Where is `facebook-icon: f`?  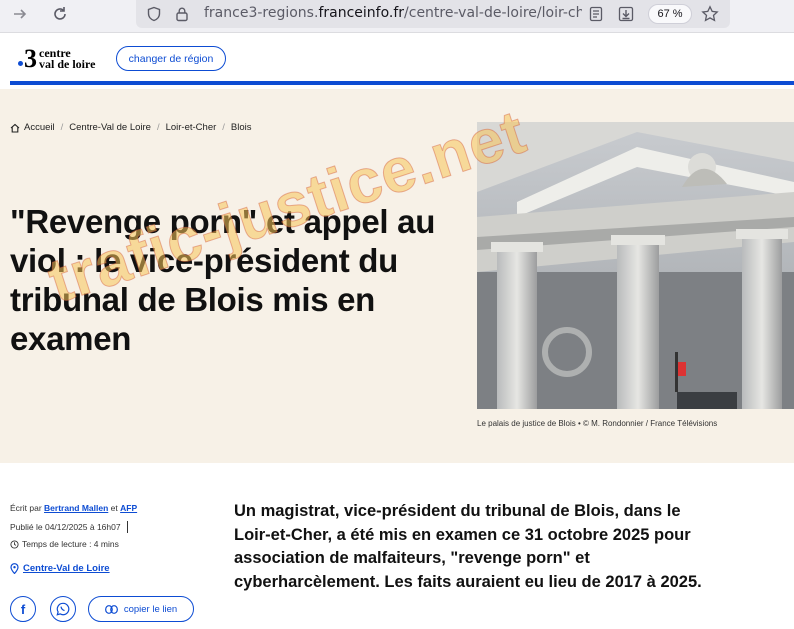 facebook-icon: f is located at coordinates (23, 609).